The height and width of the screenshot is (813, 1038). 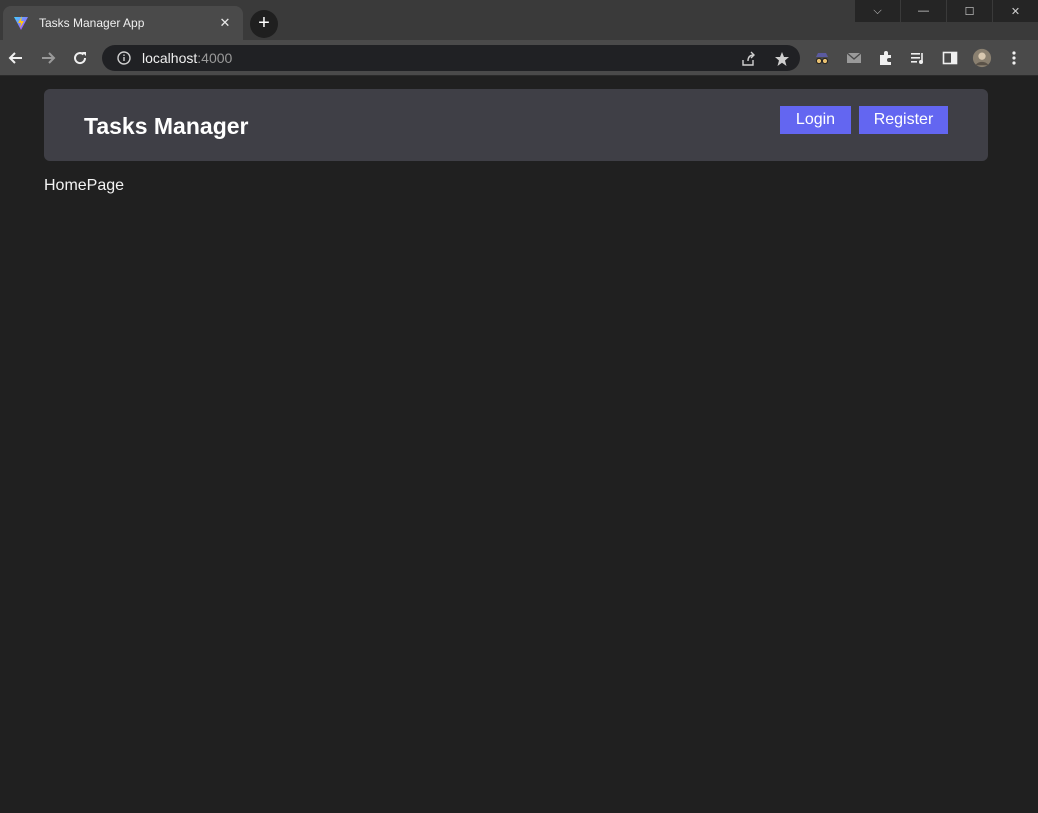 What do you see at coordinates (124, 58) in the screenshot?
I see `info-icon` at bounding box center [124, 58].